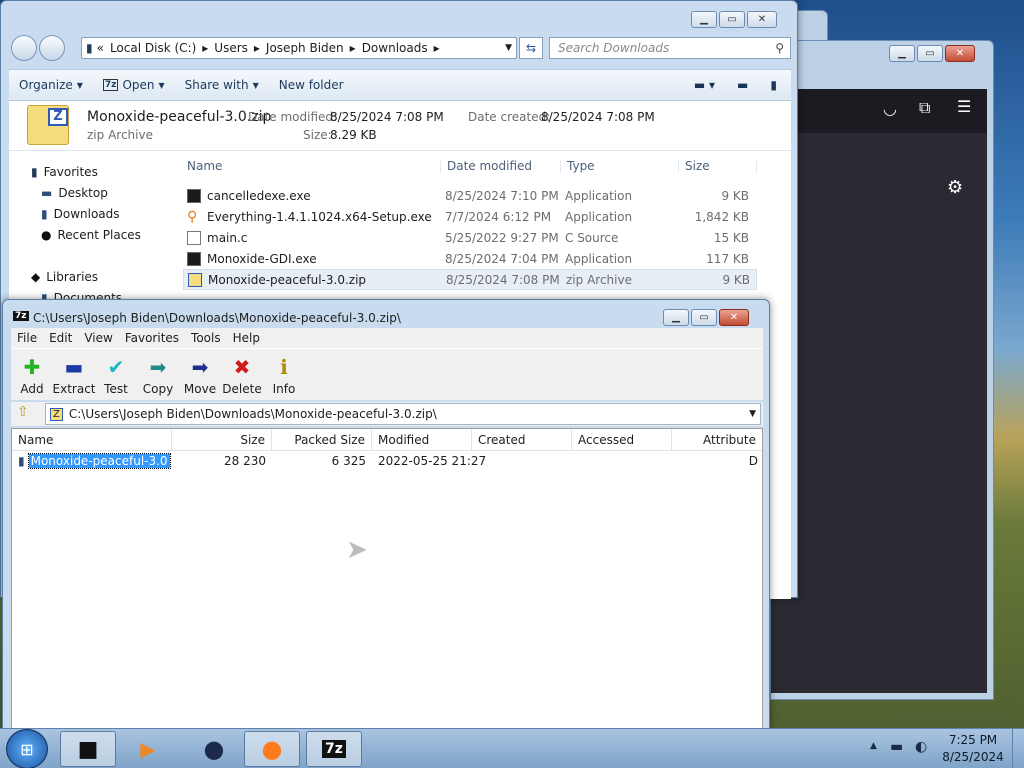 The height and width of the screenshot is (768, 1024). Describe the element at coordinates (52, 48) in the screenshot. I see `forward-button` at that location.